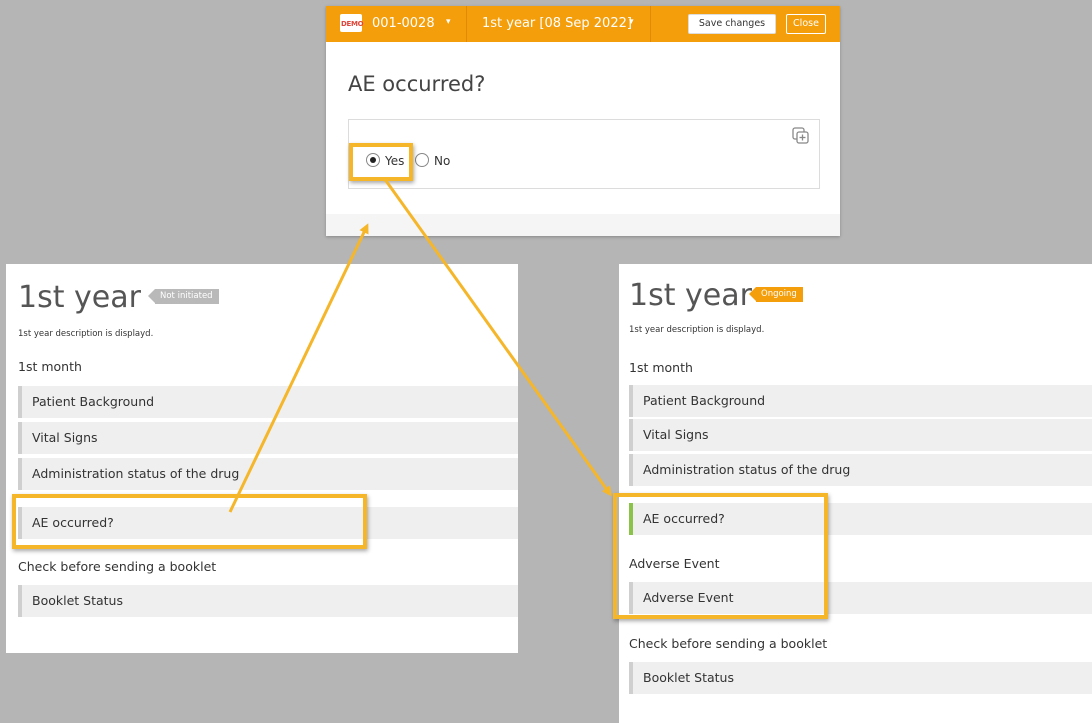 Image resolution: width=1092 pixels, height=723 pixels. Describe the element at coordinates (557, 23) in the screenshot. I see `visit-selector: 1st year [08 Sep 2022]` at that location.